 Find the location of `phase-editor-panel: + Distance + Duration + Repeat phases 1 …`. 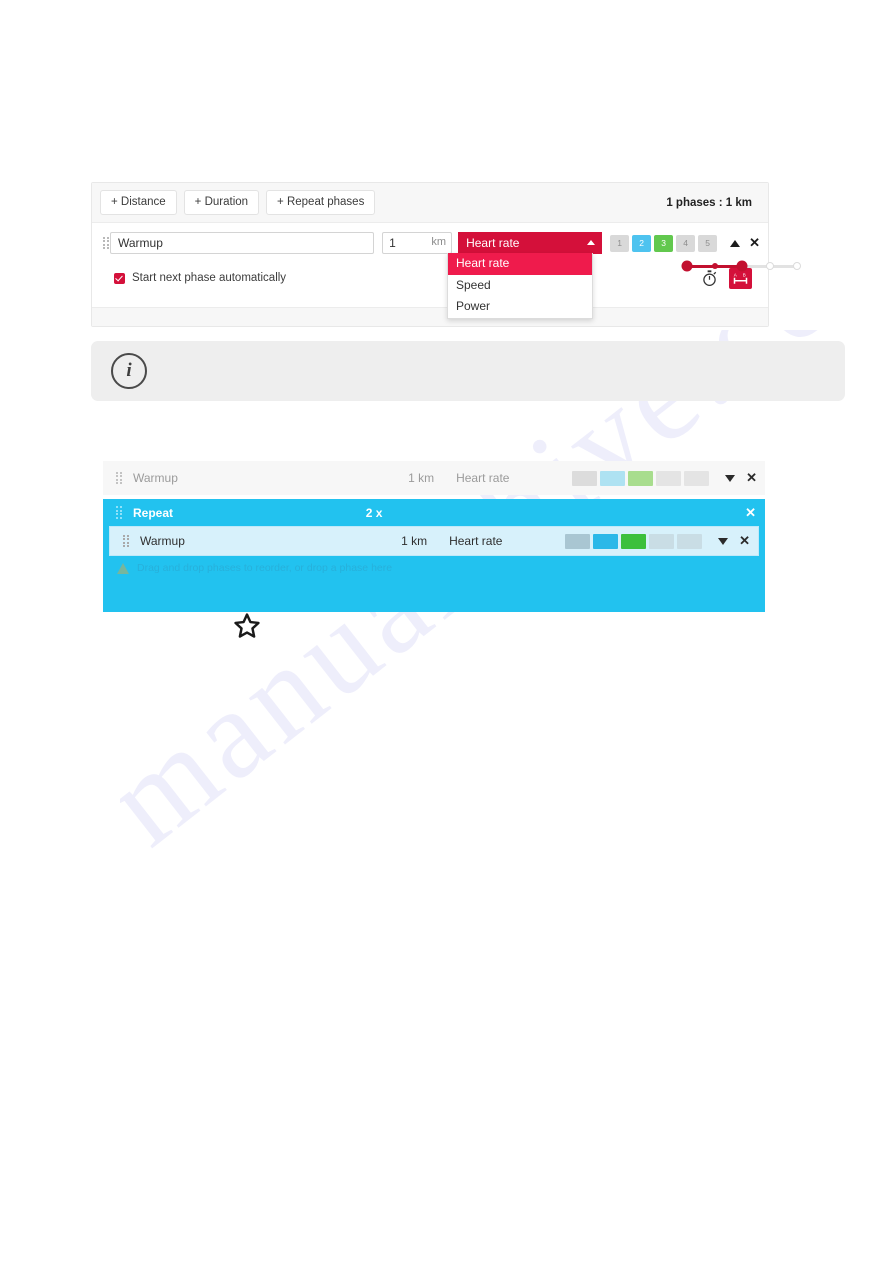

phase-editor-panel: + Distance + Duration + Repeat phases 1 … is located at coordinates (446, 254).